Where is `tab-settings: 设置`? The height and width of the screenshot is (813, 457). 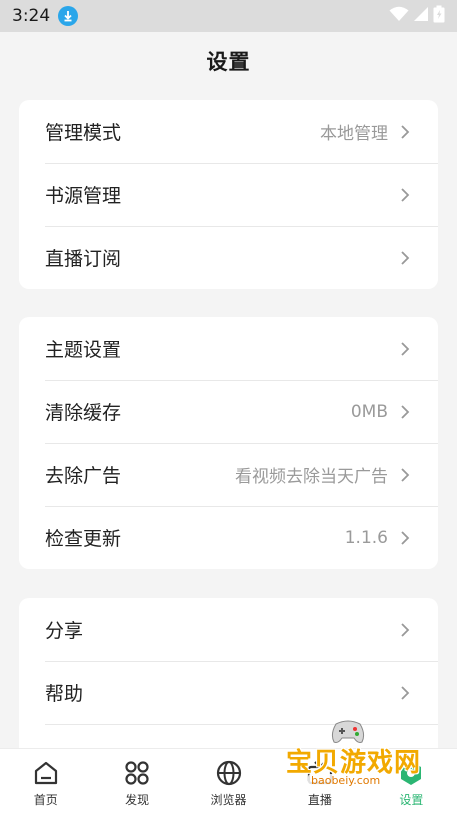 tab-settings: 设置 is located at coordinates (411, 781).